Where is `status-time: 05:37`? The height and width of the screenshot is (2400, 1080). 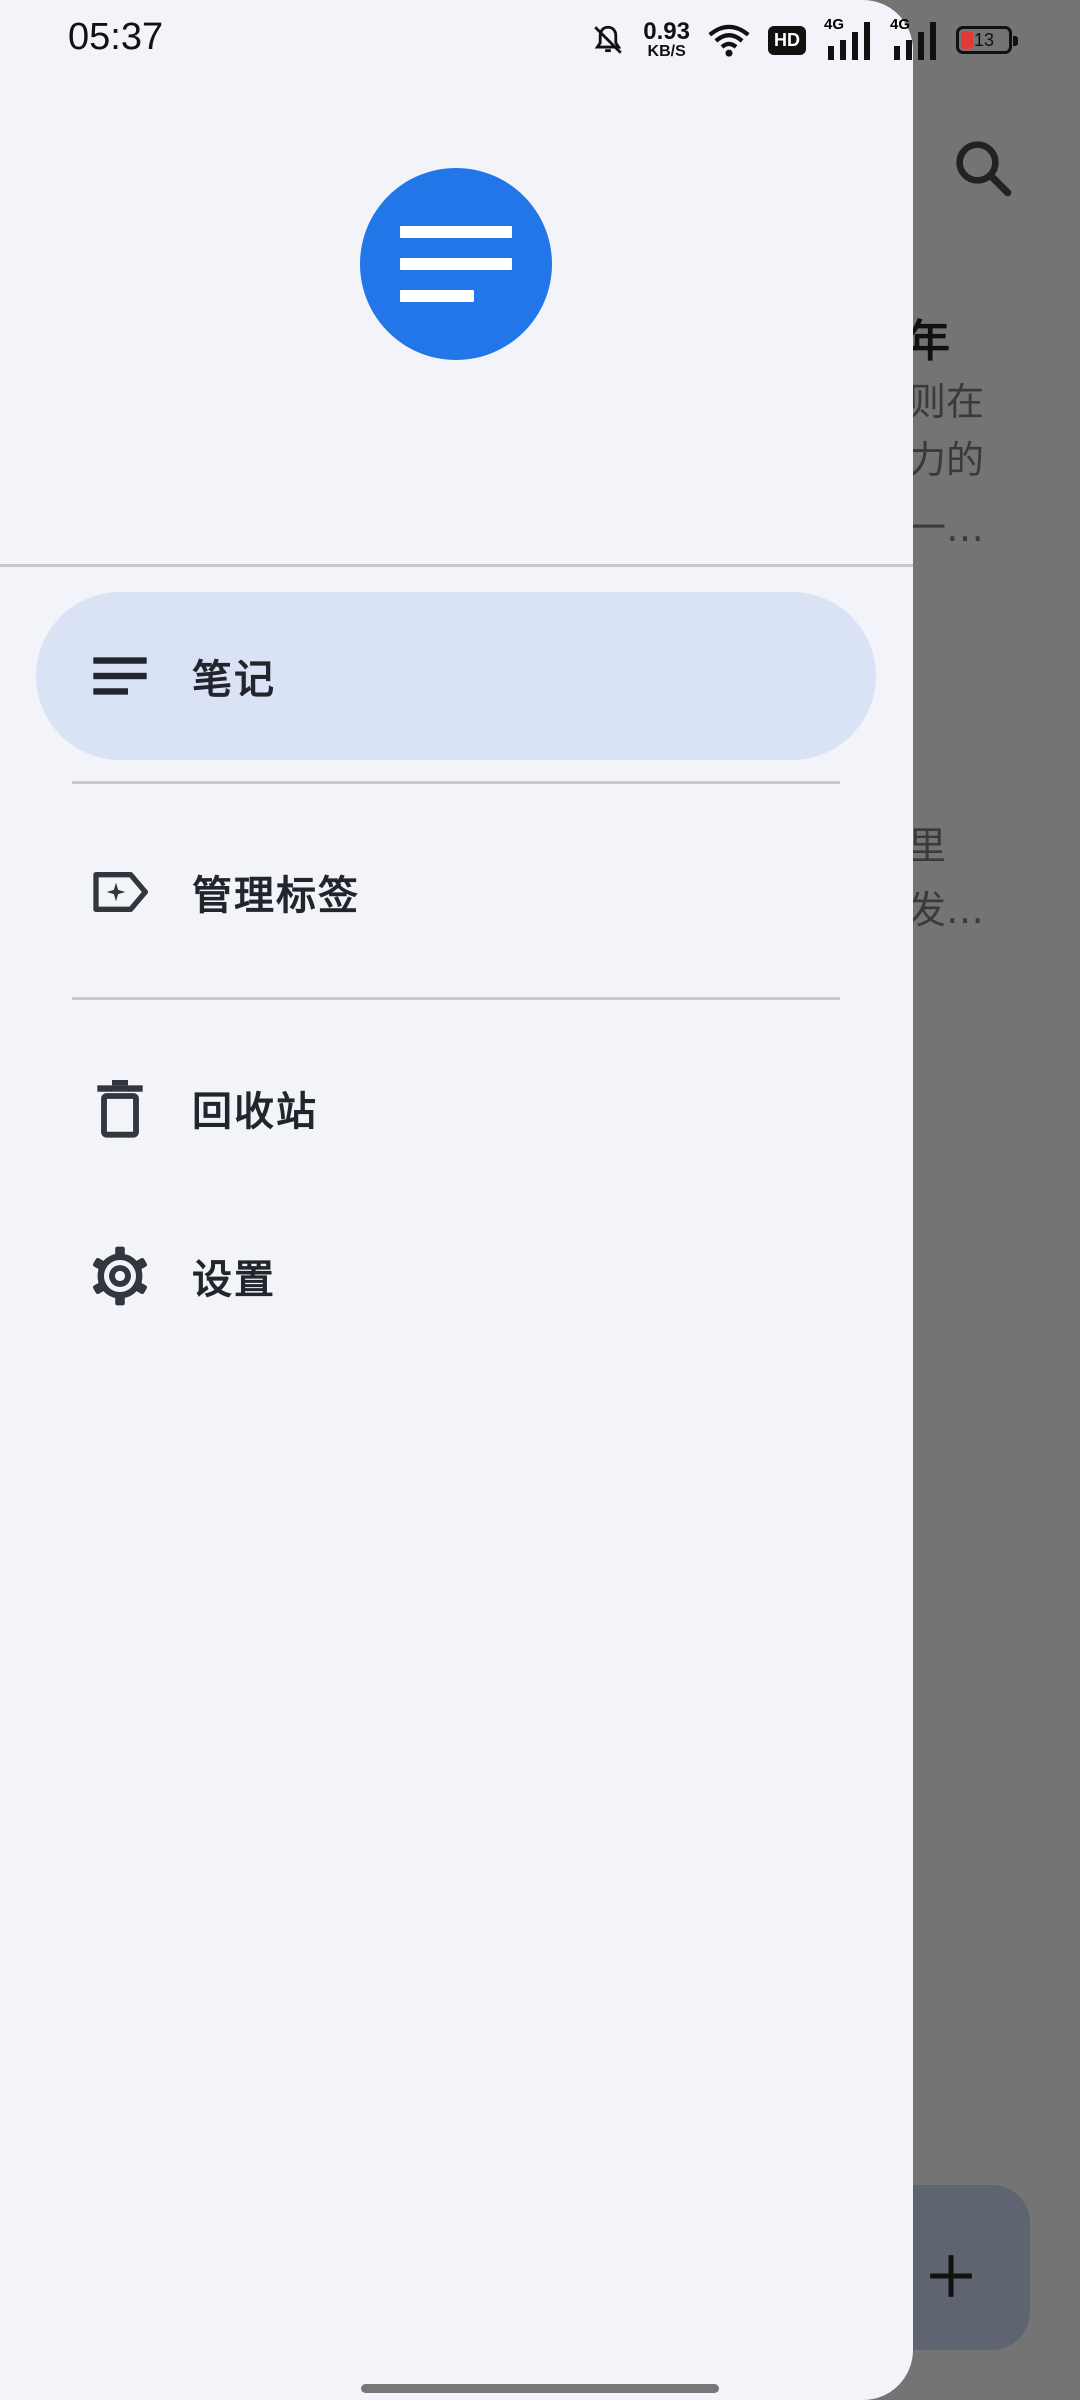
status-time: 05:37 is located at coordinates (116, 37).